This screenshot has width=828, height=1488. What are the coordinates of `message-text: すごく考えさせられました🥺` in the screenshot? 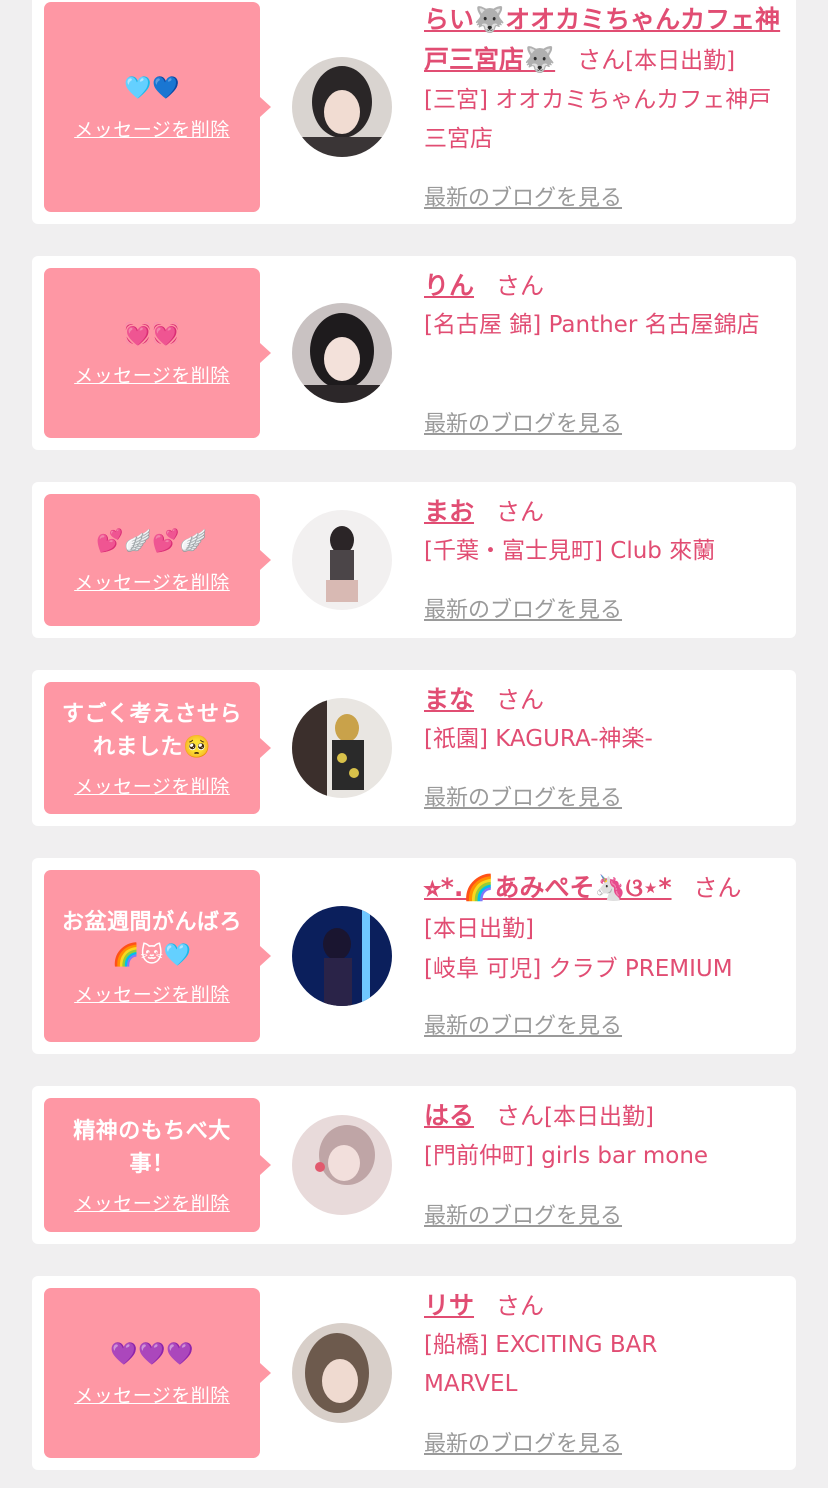 It's located at (152, 730).